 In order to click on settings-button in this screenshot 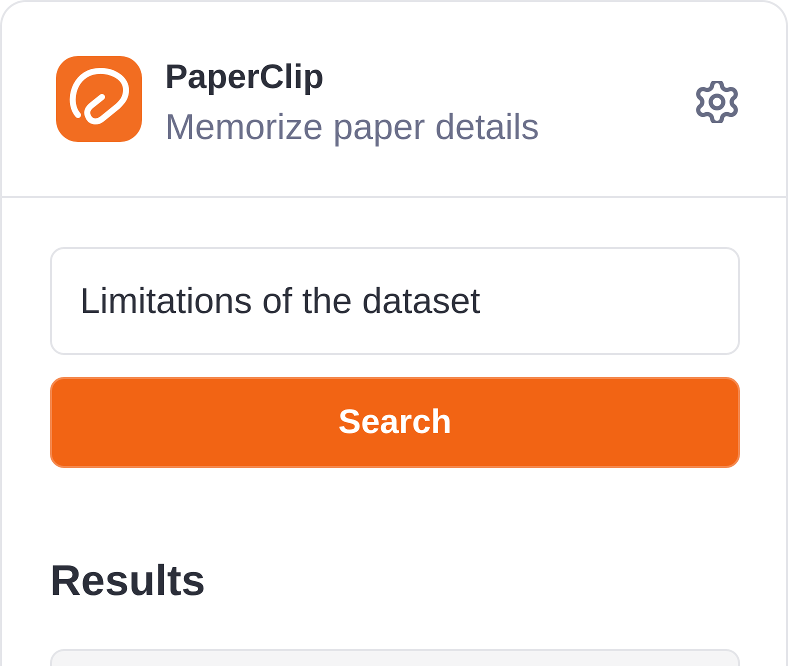, I will do `click(717, 102)`.